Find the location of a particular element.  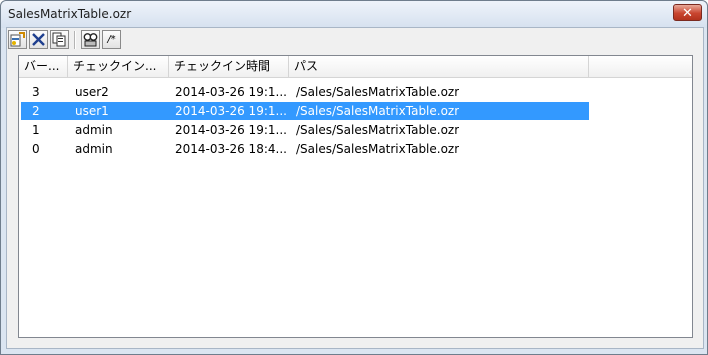

title-bar: SalesMatrixTable.ozr ✕ is located at coordinates (354, 14).